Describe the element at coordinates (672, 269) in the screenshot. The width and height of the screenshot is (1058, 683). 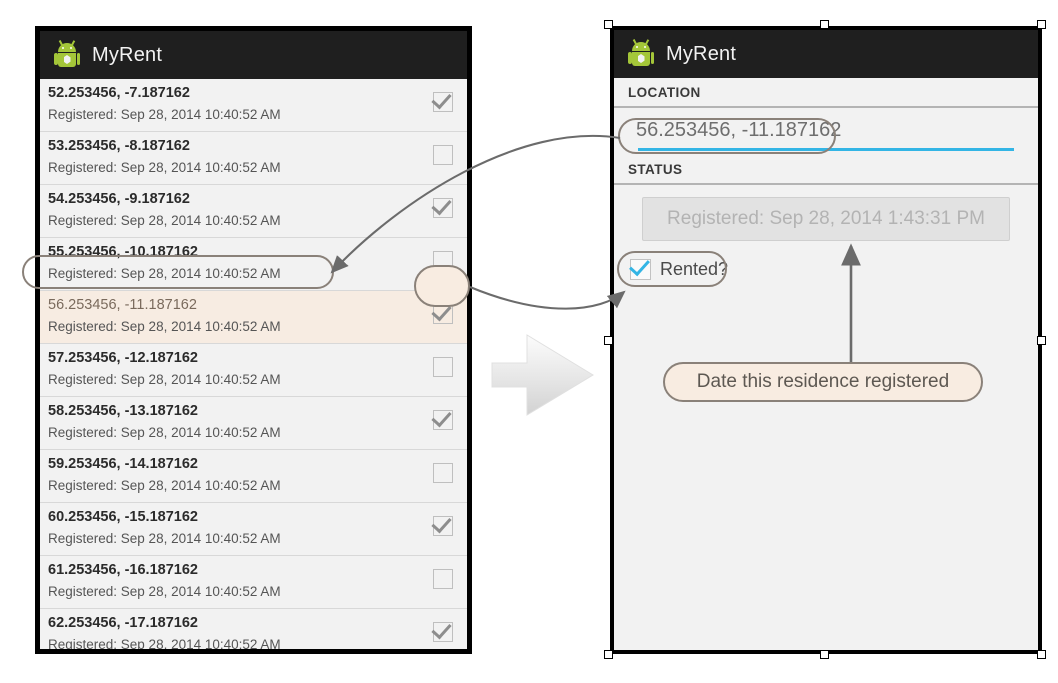
I see `annotation-oval-rented-checkbox` at that location.